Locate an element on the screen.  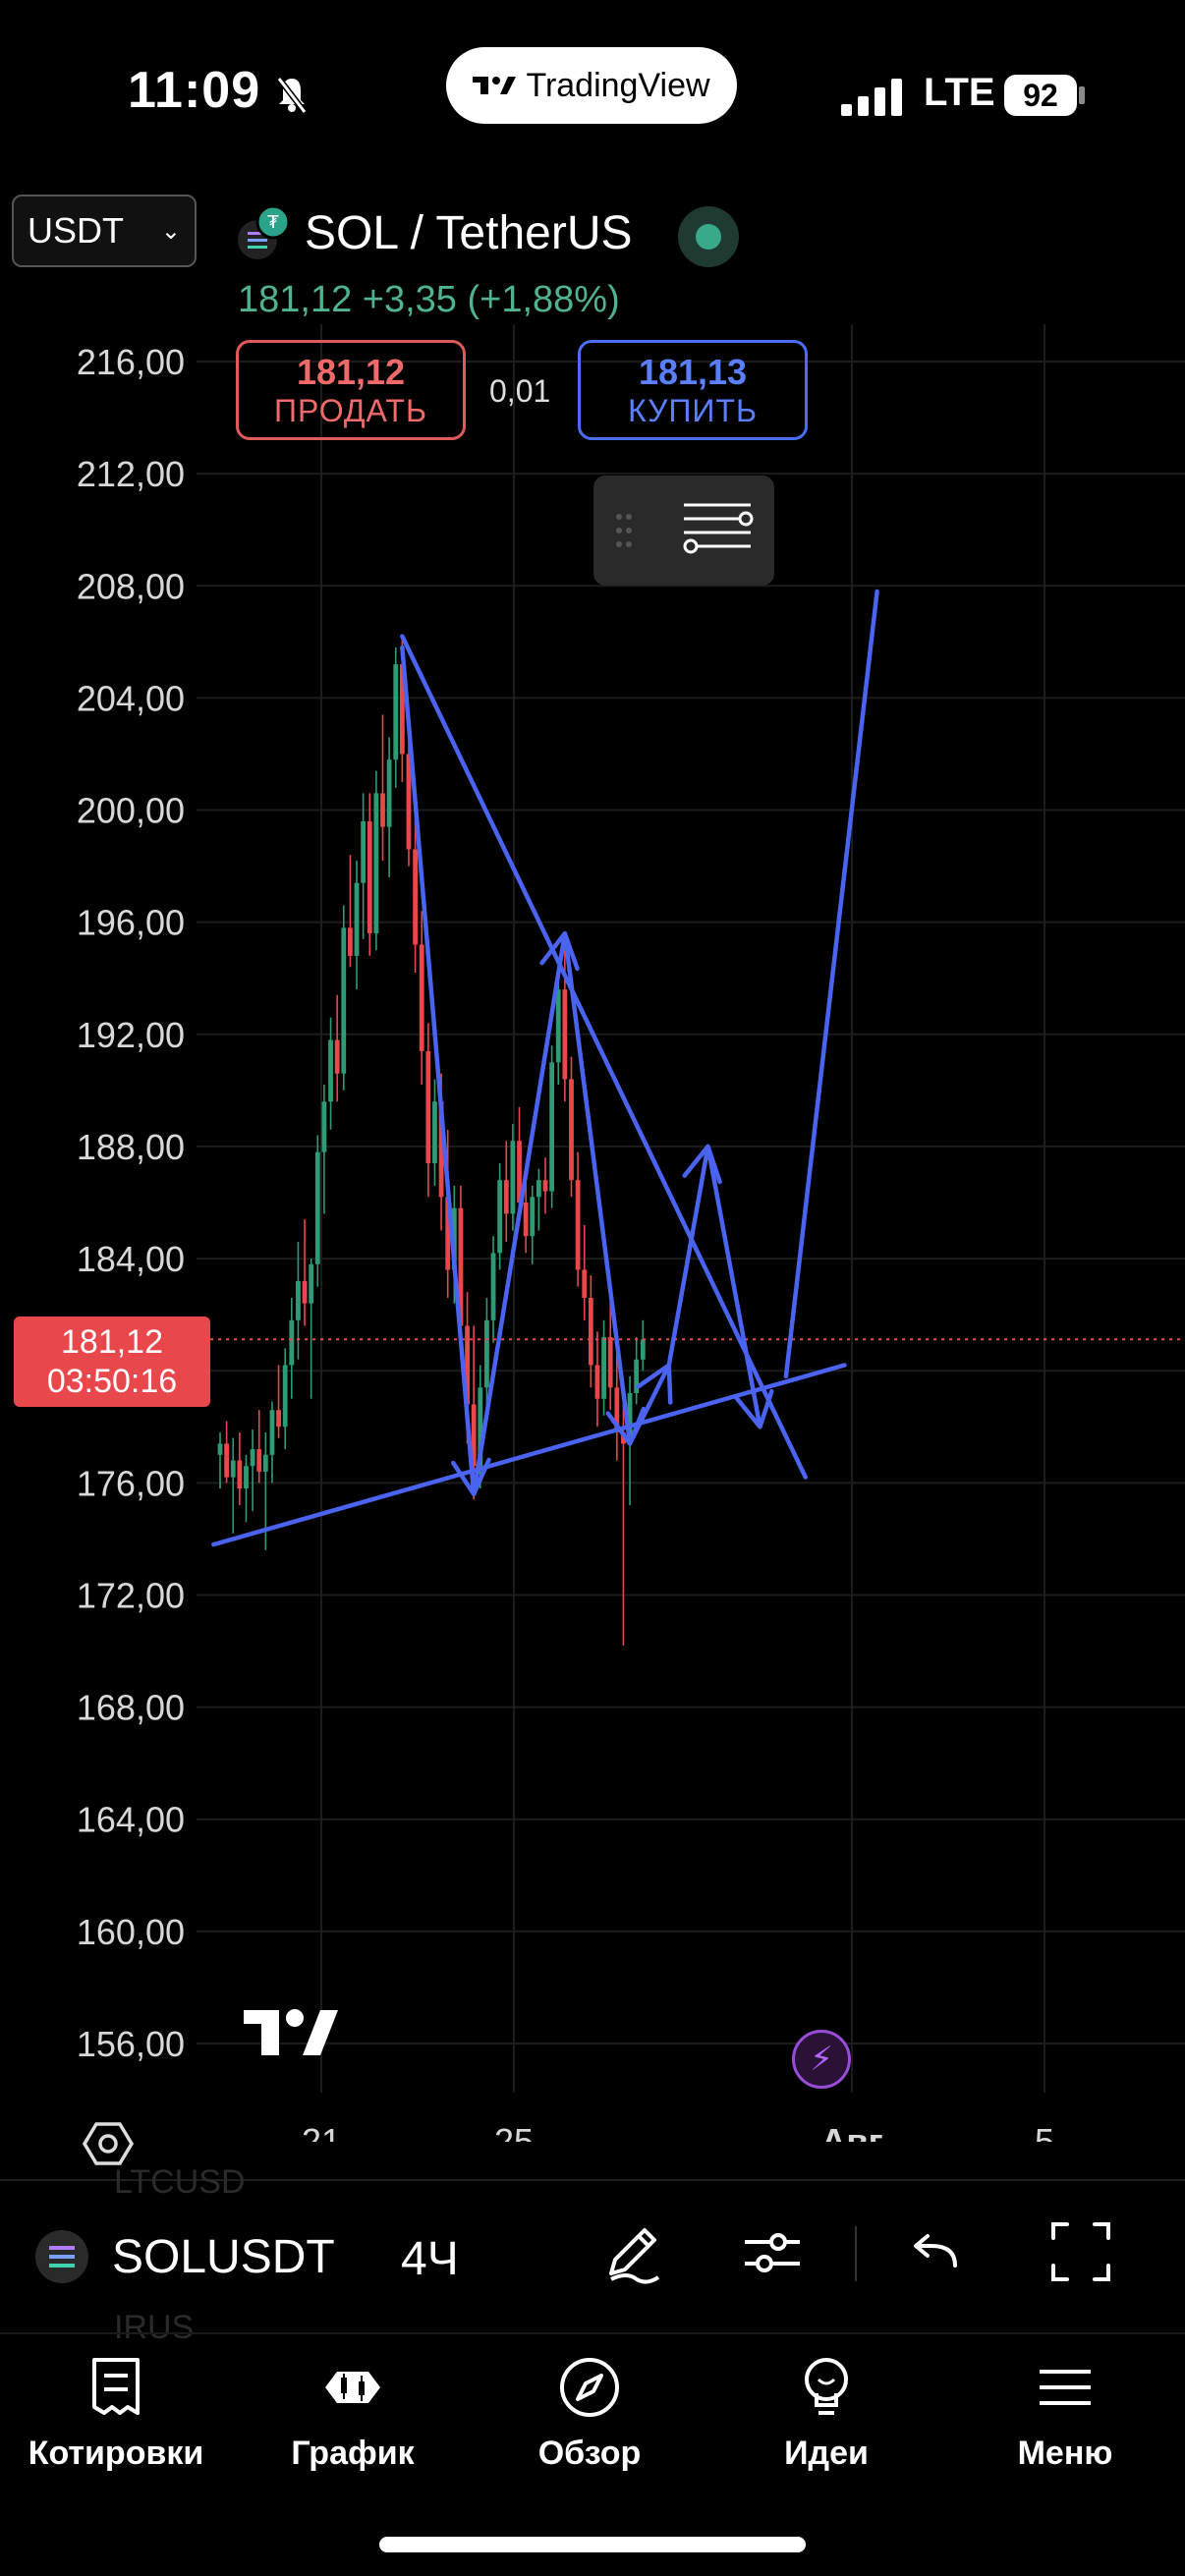
tab-quotes: Котировки is located at coordinates (116, 2410).